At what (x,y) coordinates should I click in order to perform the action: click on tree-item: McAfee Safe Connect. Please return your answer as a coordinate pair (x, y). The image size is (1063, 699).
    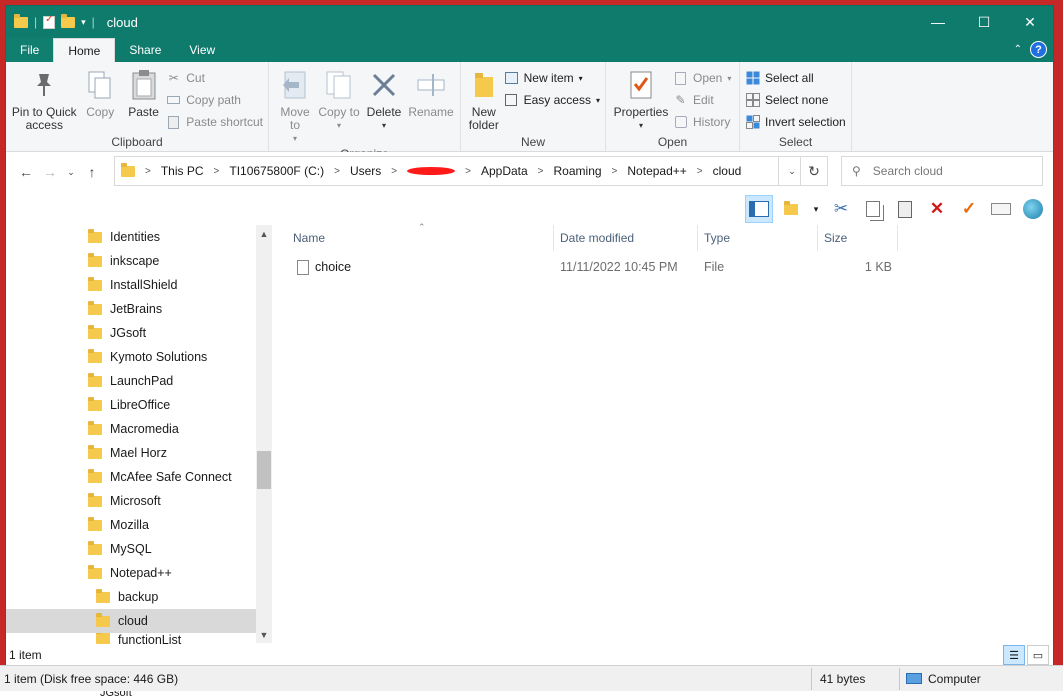
    Looking at the image, I should click on (139, 477).